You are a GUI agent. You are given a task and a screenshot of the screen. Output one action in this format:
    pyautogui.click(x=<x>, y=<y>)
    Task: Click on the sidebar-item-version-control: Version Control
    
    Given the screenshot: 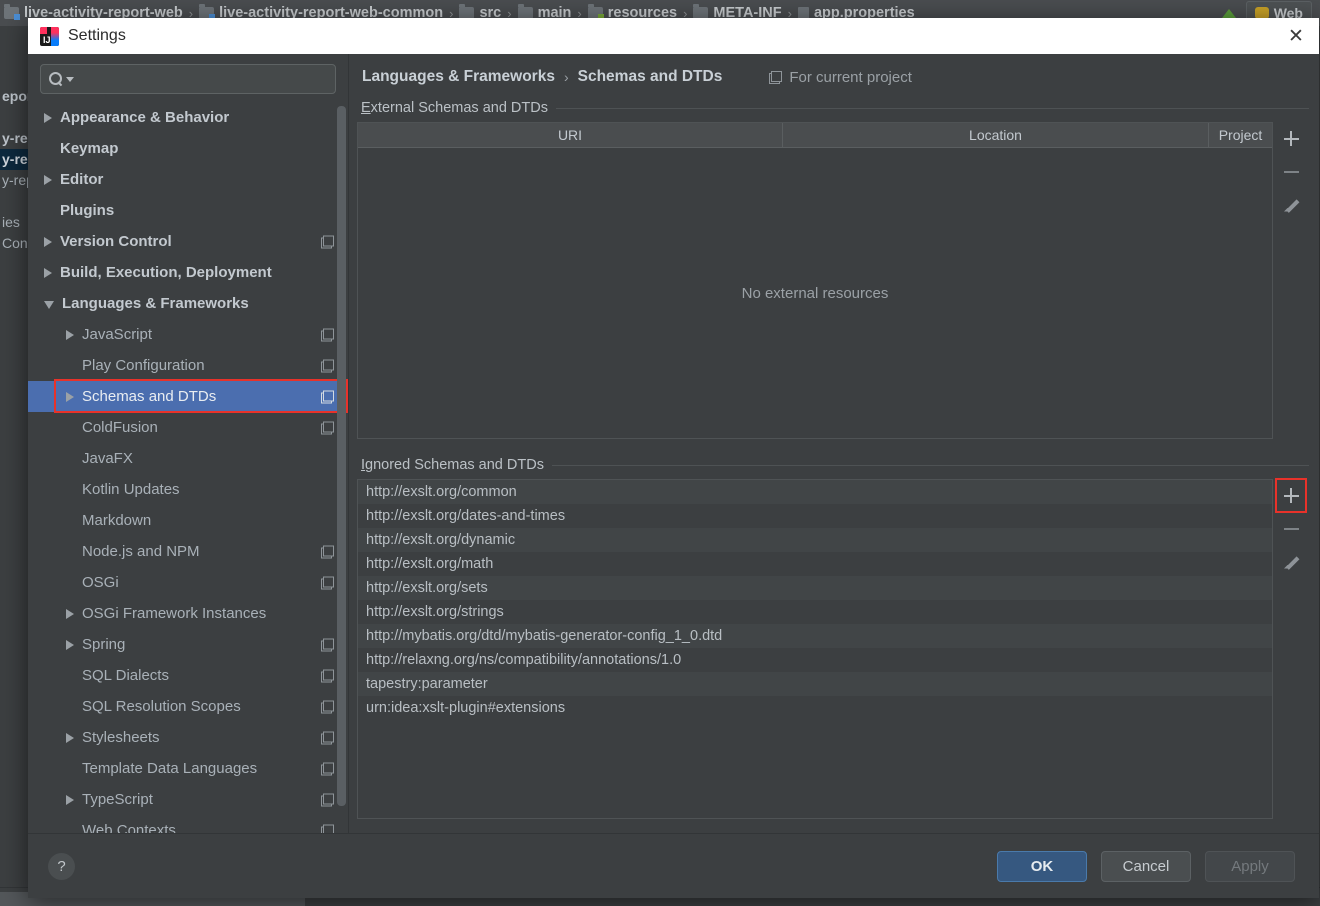 What is the action you would take?
    pyautogui.click(x=188, y=241)
    